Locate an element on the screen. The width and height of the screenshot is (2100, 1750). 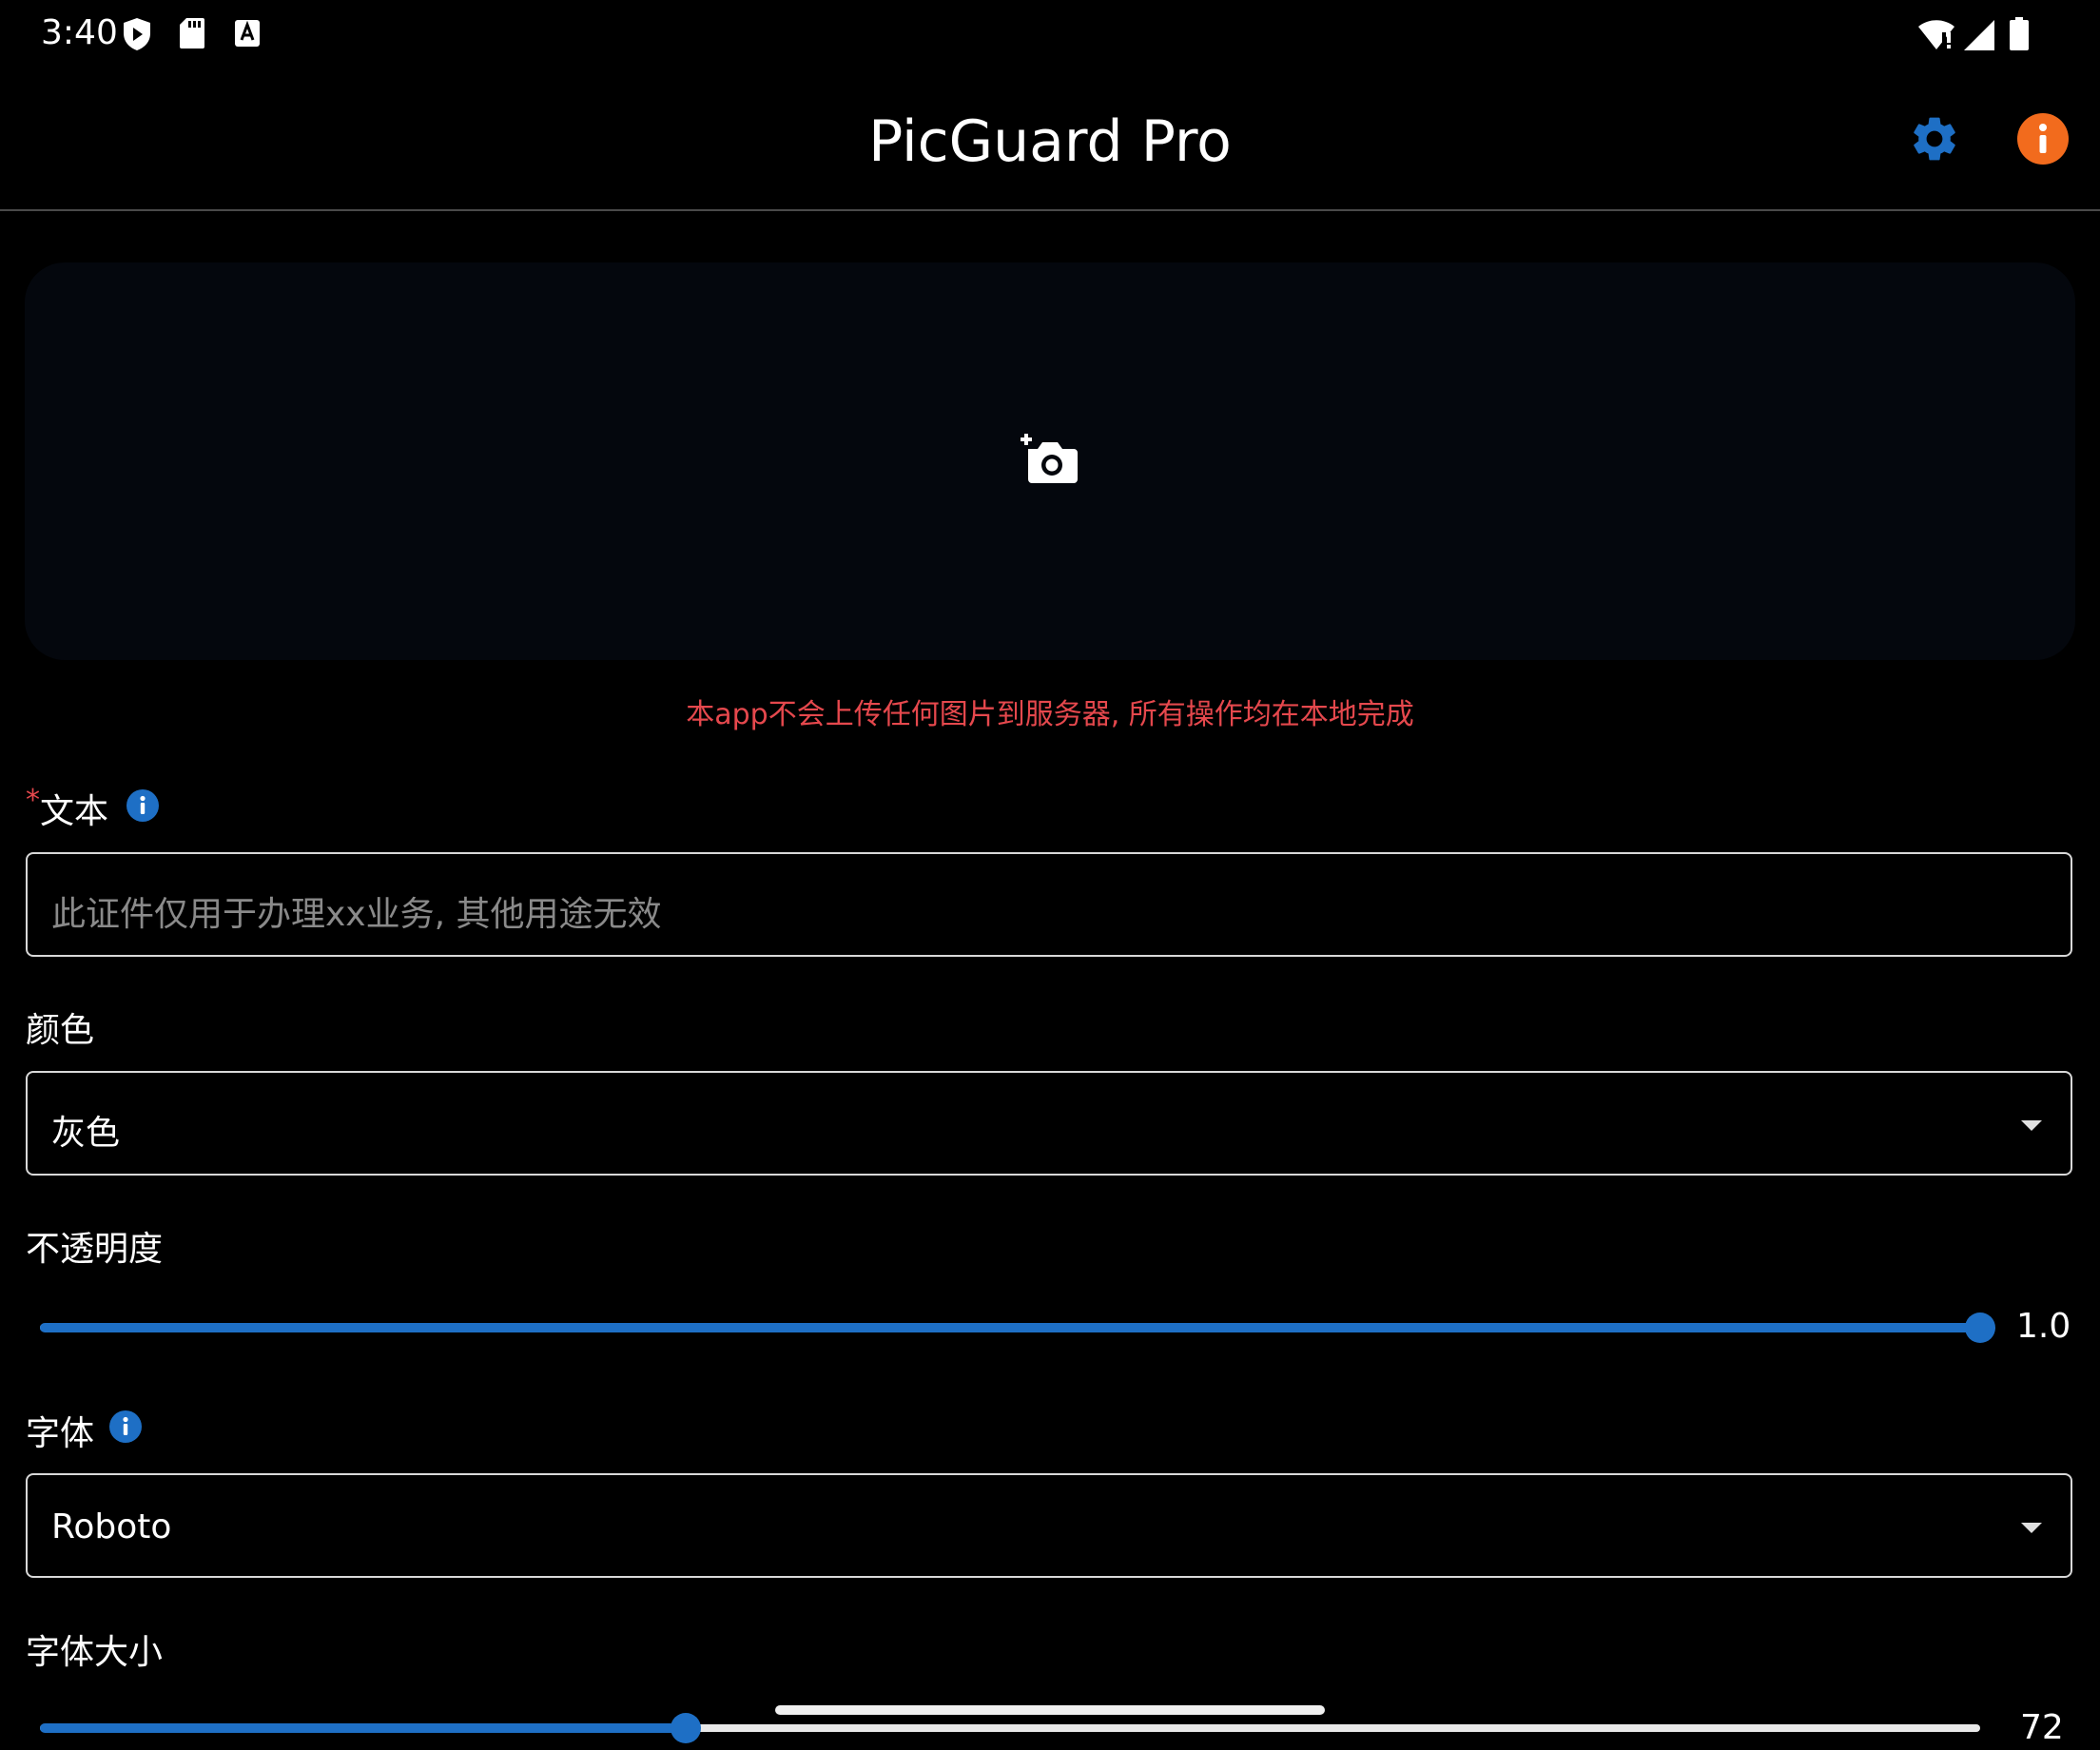
shield-play-icon is located at coordinates (137, 36).